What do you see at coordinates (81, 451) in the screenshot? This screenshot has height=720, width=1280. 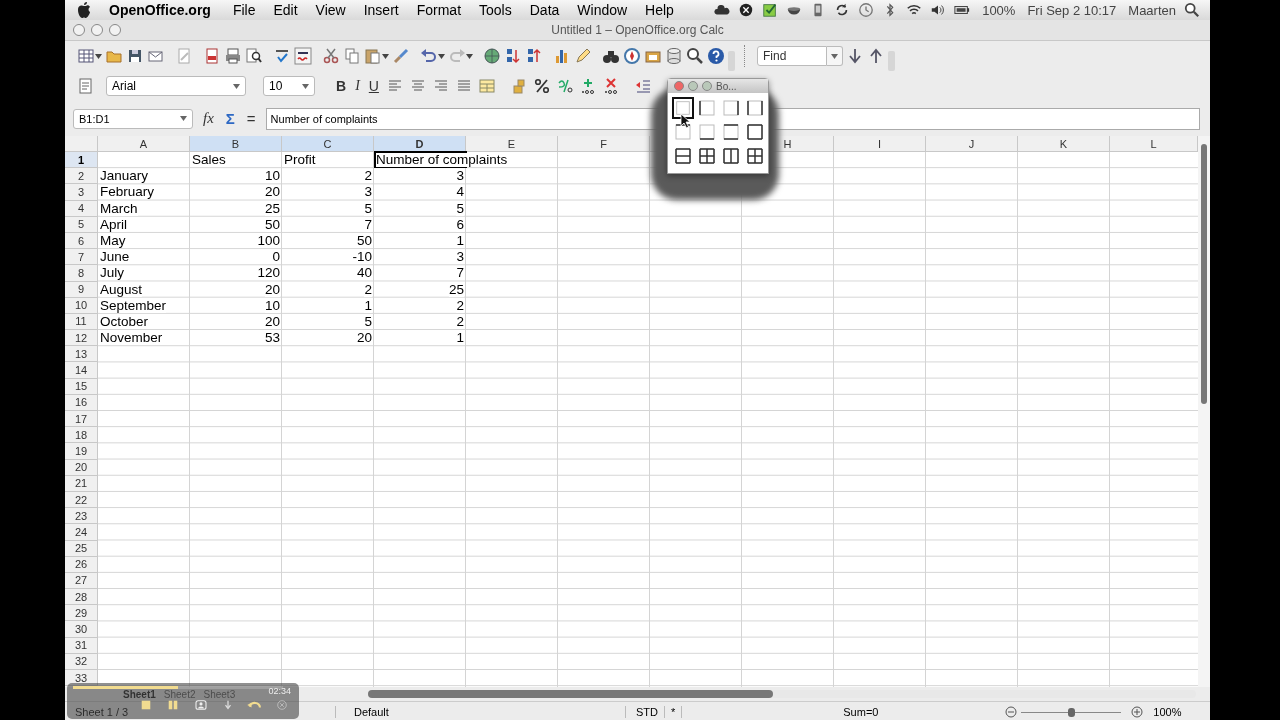 I see `row-header: 19` at bounding box center [81, 451].